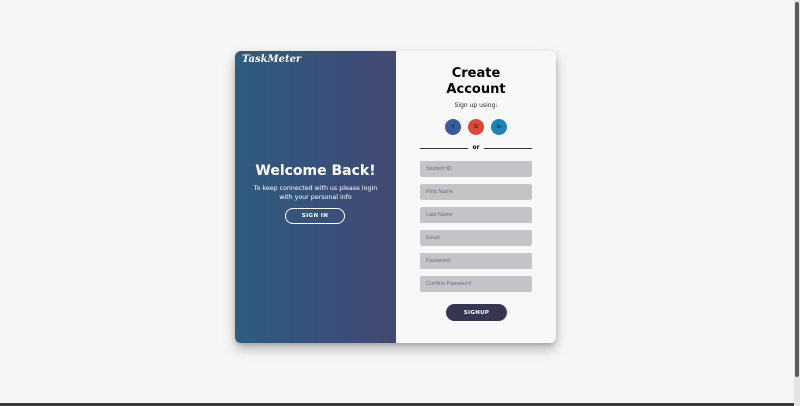  What do you see at coordinates (476, 215) in the screenshot?
I see `last-name-field` at bounding box center [476, 215].